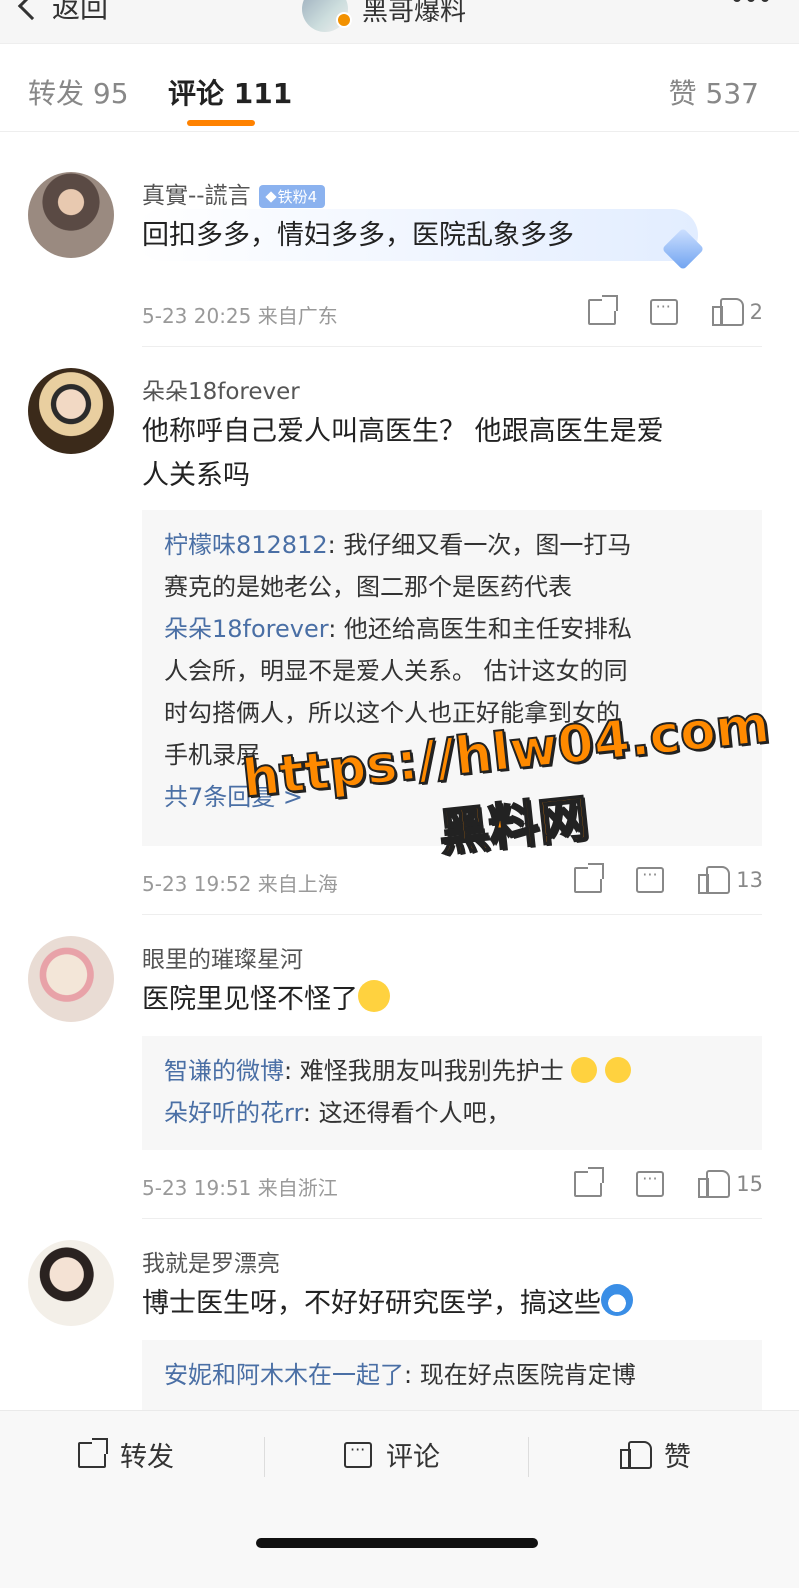 The width and height of the screenshot is (799, 1588). I want to click on fan-badge: 铁粉4, so click(292, 196).